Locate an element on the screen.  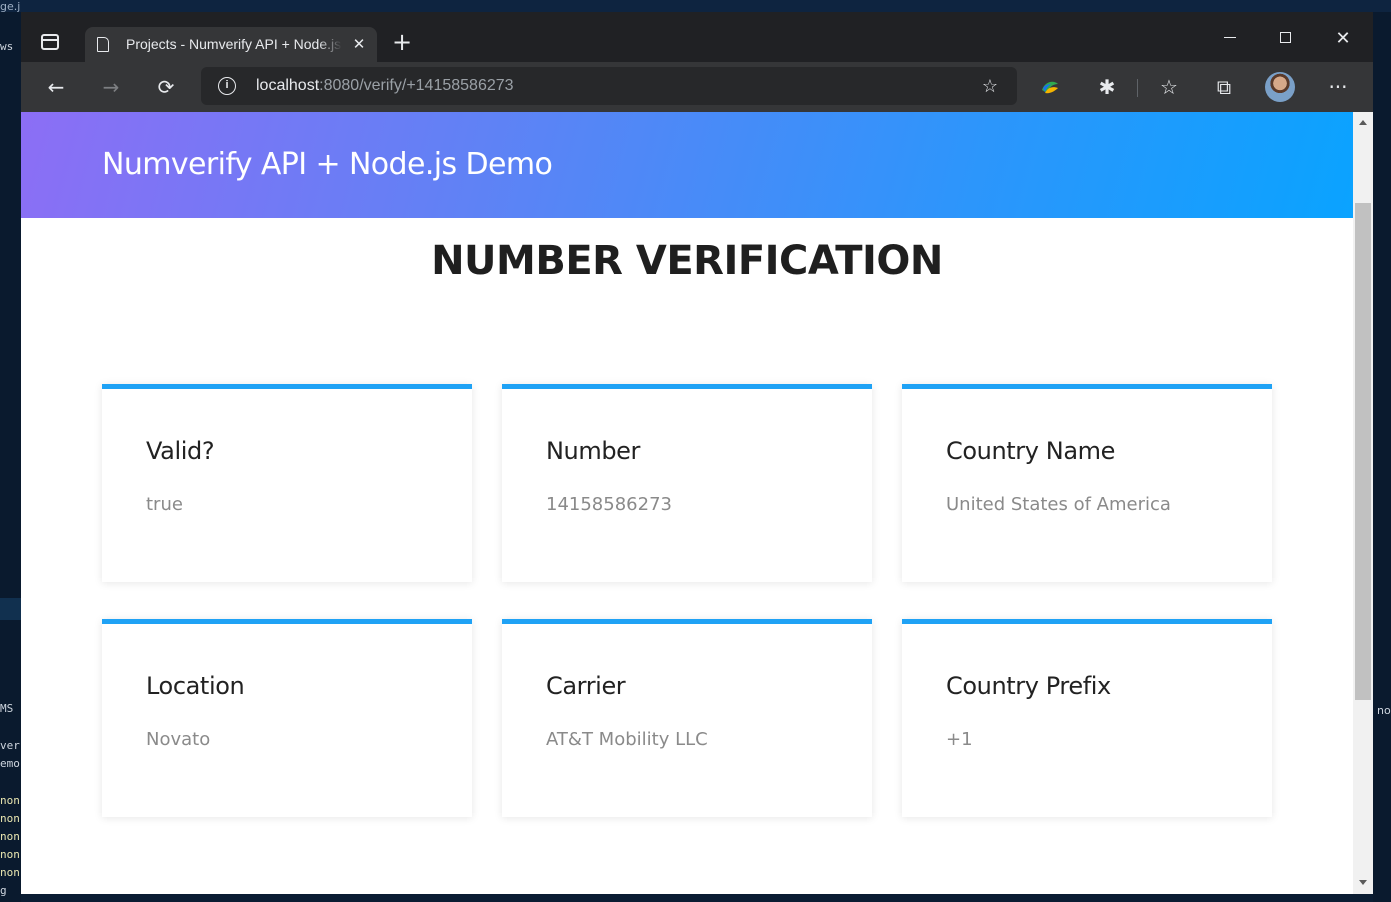
page-scrollbar is located at coordinates (1363, 503).